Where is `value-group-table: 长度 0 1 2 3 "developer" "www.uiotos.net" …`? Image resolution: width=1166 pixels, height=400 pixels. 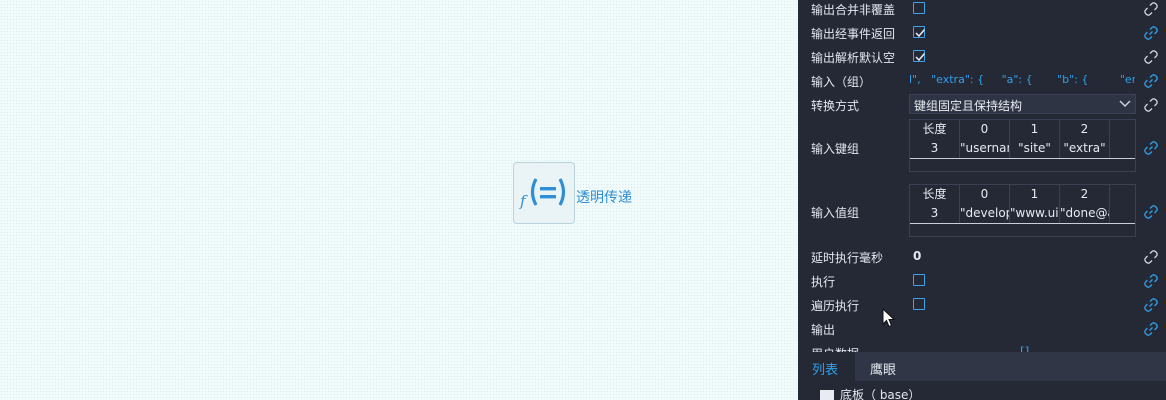
value-group-table: 长度 0 1 2 3 "developer" "www.uiotos.net" … is located at coordinates (1022, 210).